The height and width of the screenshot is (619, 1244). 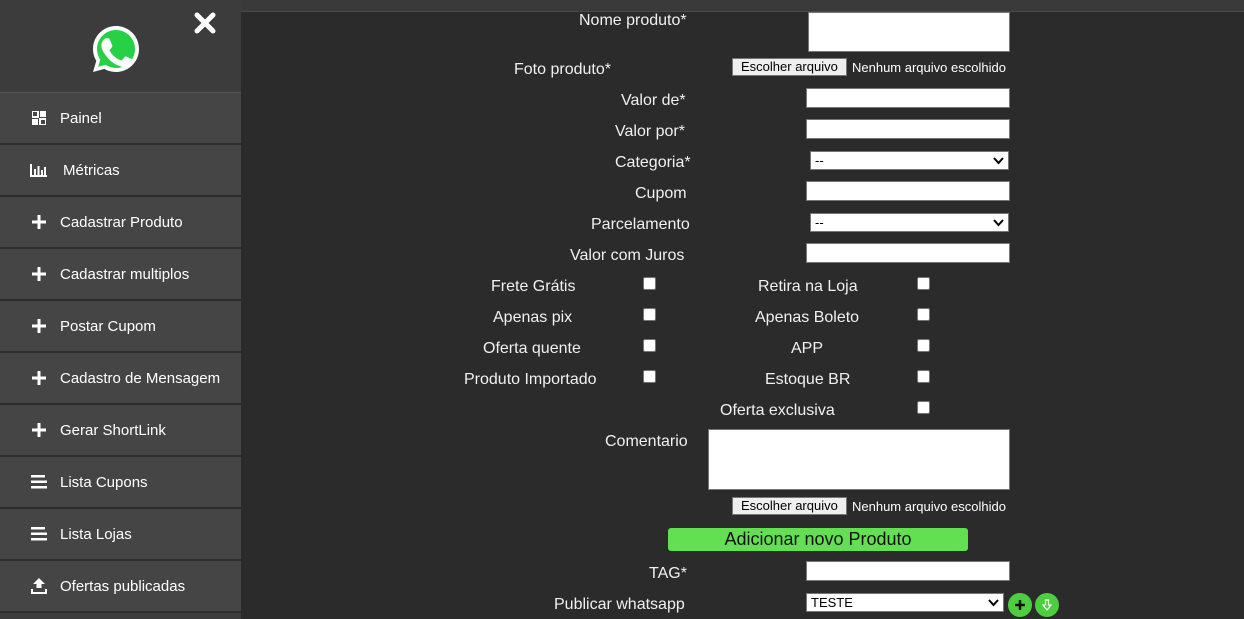 What do you see at coordinates (633, 20) in the screenshot?
I see `nome-produto-label: Nome produto*` at bounding box center [633, 20].